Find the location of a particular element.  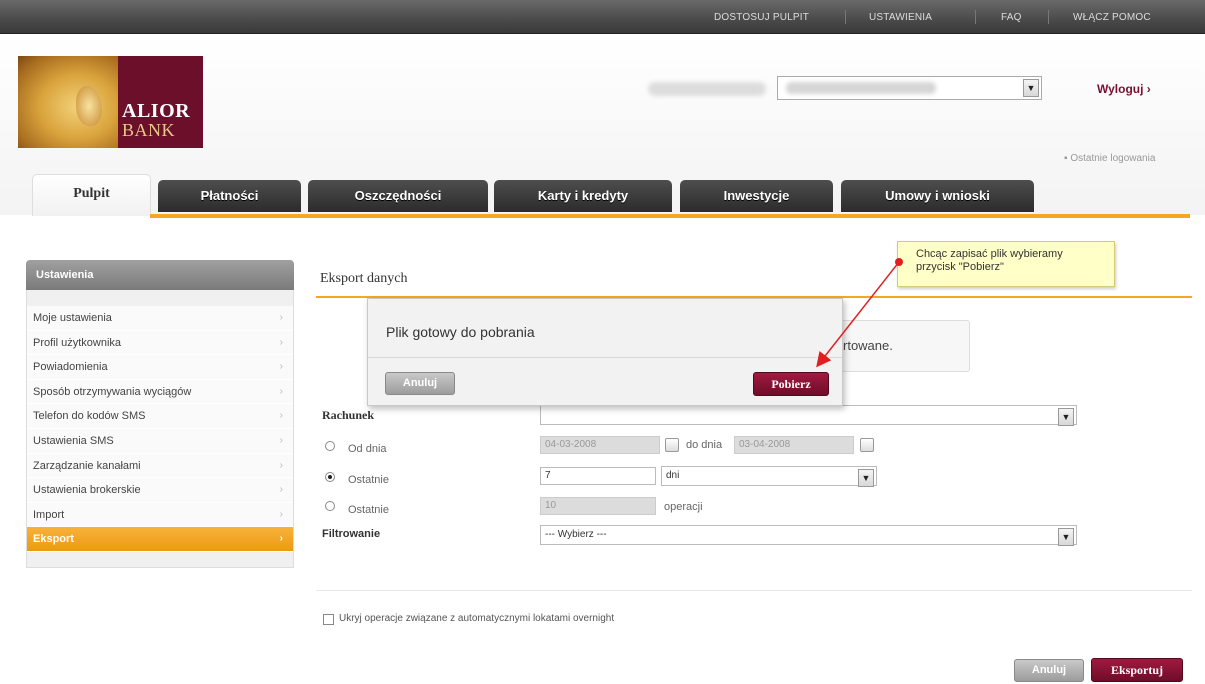

help-toggle-link: WŁĄCZ POMOC is located at coordinates (1112, 17).